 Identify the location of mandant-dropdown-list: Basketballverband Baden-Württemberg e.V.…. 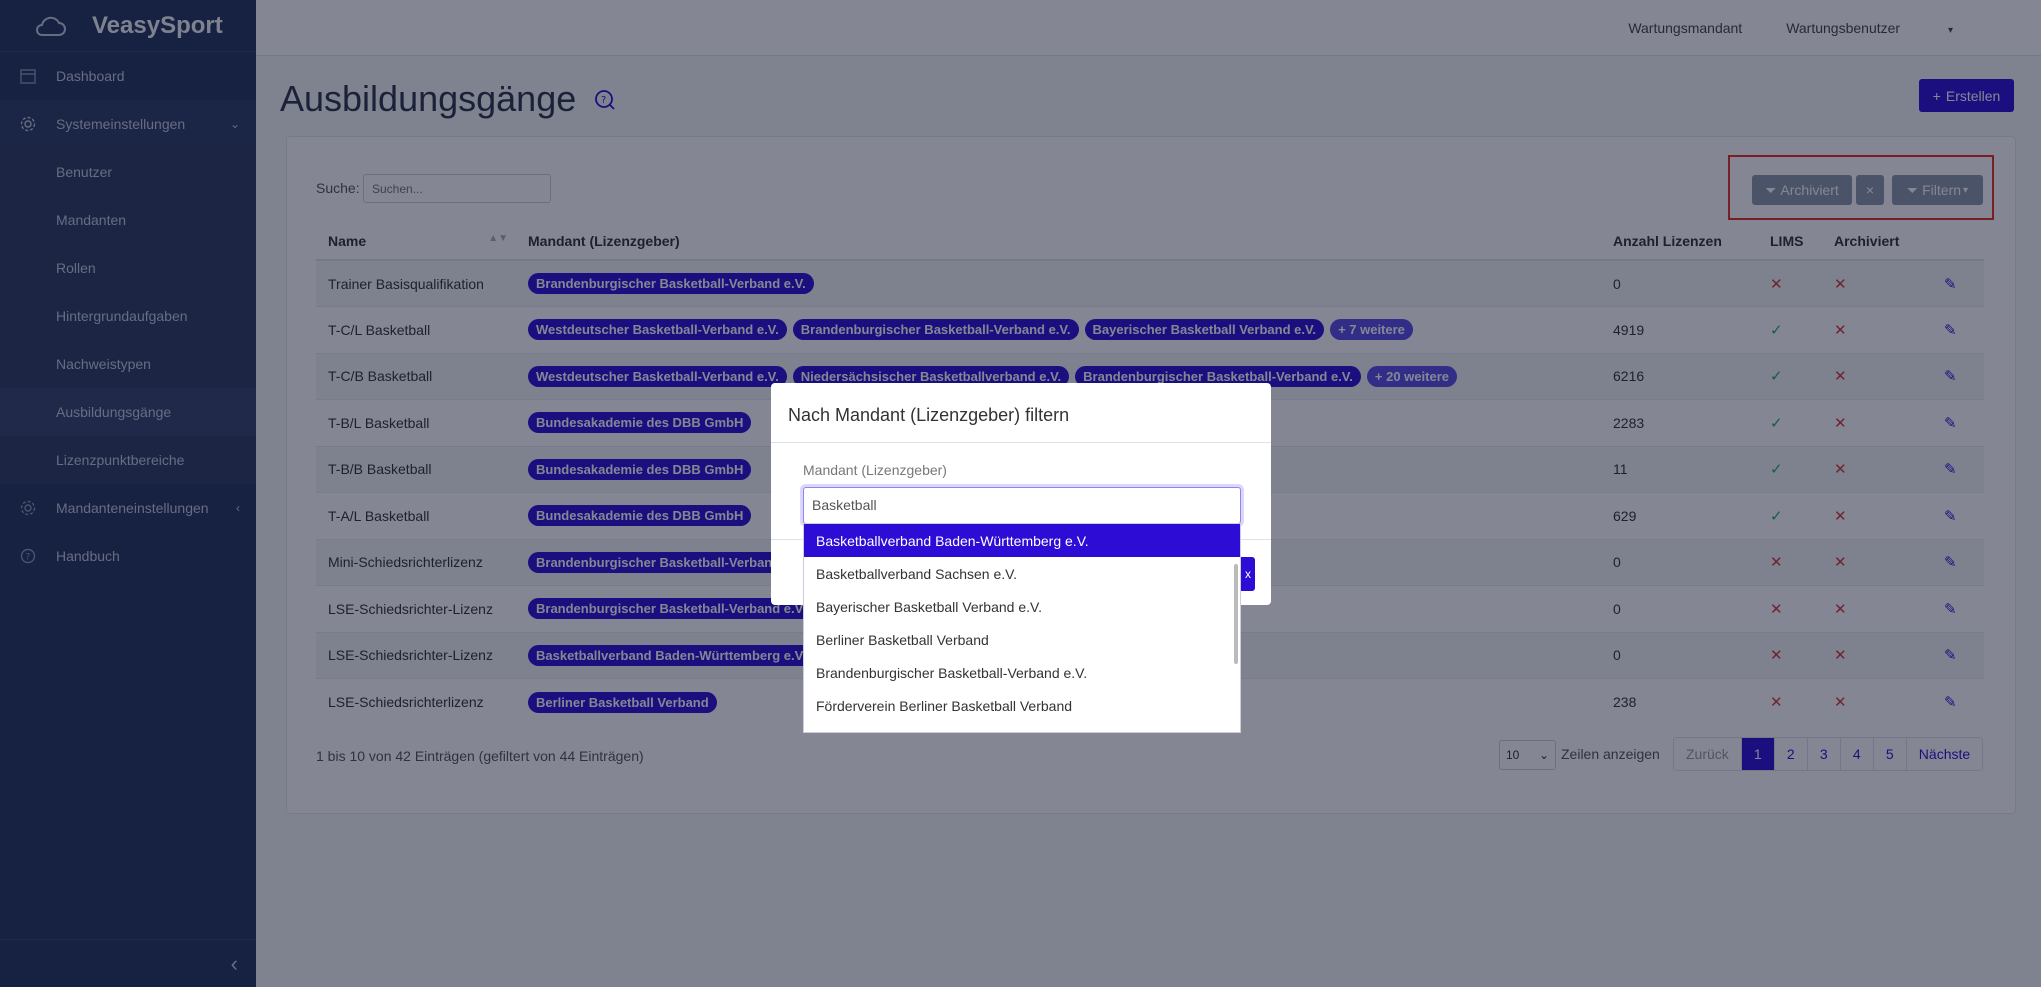
(1022, 628).